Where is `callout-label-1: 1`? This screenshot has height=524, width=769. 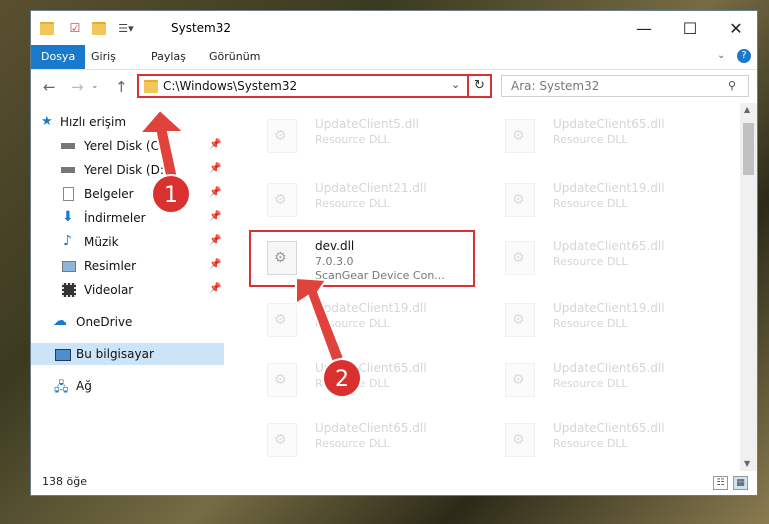
callout-label-1: 1 is located at coordinates (171, 195).